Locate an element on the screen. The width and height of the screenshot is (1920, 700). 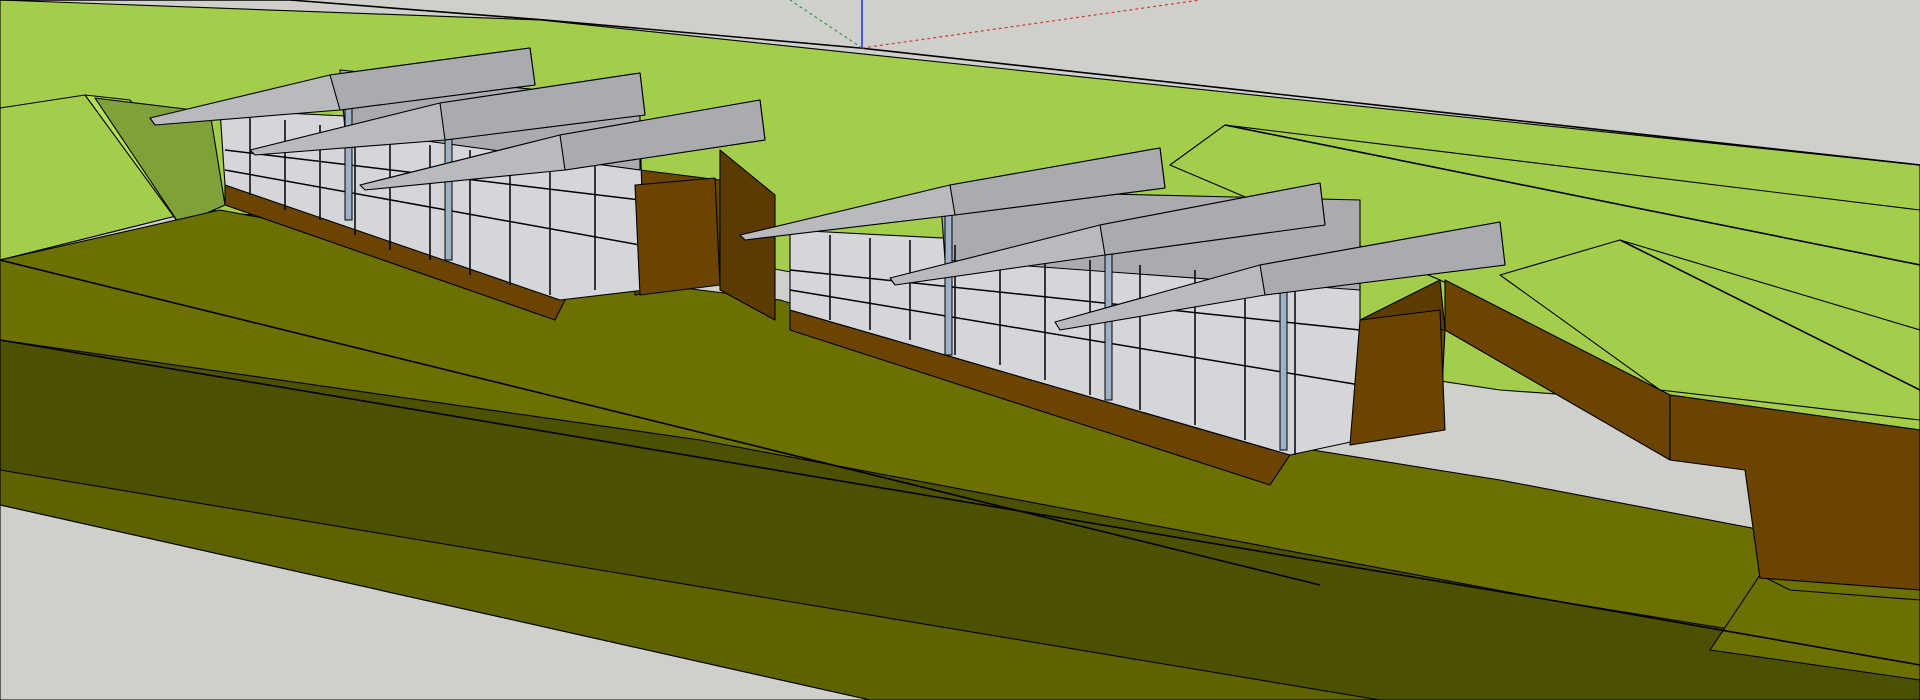
left-building-door-block is located at coordinates (677, 236).